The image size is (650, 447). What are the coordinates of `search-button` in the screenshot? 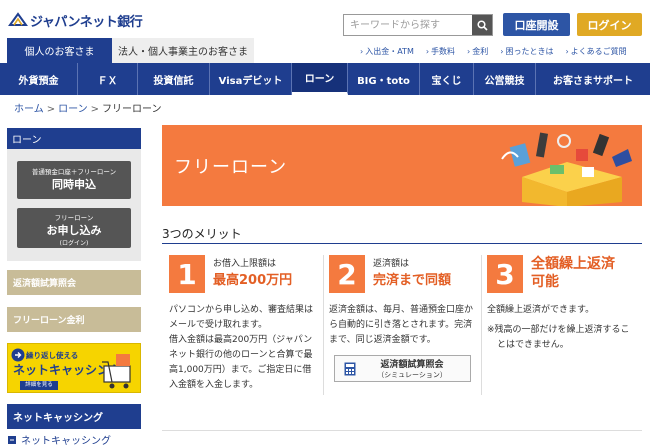 It's located at (482, 25).